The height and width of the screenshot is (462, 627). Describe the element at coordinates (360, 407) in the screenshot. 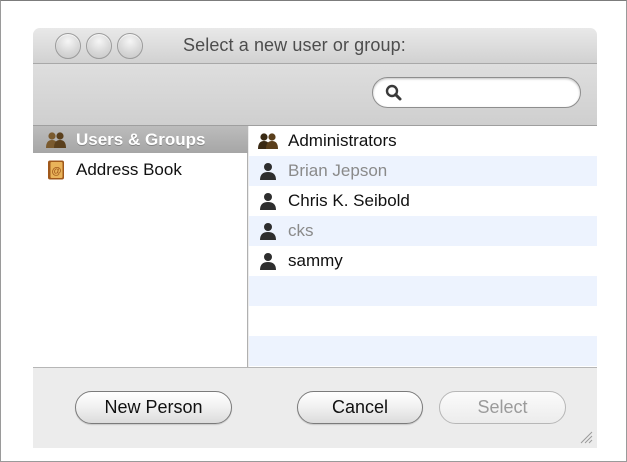

I see `cancel-button: Cancel` at that location.